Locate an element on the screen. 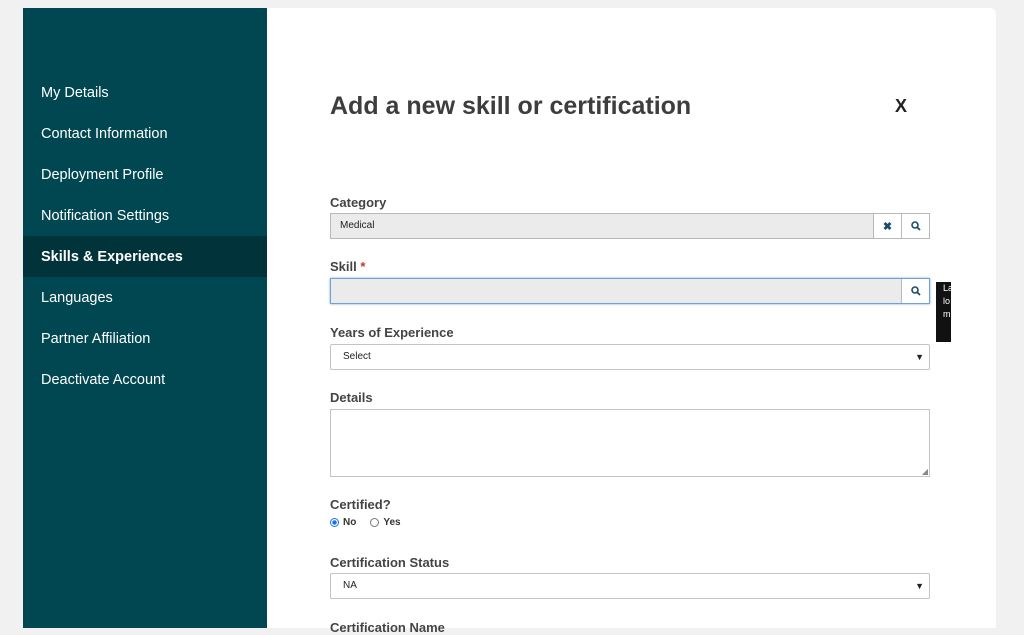 This screenshot has height=635, width=1024. sidebar-item-notification-settings: Notification Settings is located at coordinates (145, 215).